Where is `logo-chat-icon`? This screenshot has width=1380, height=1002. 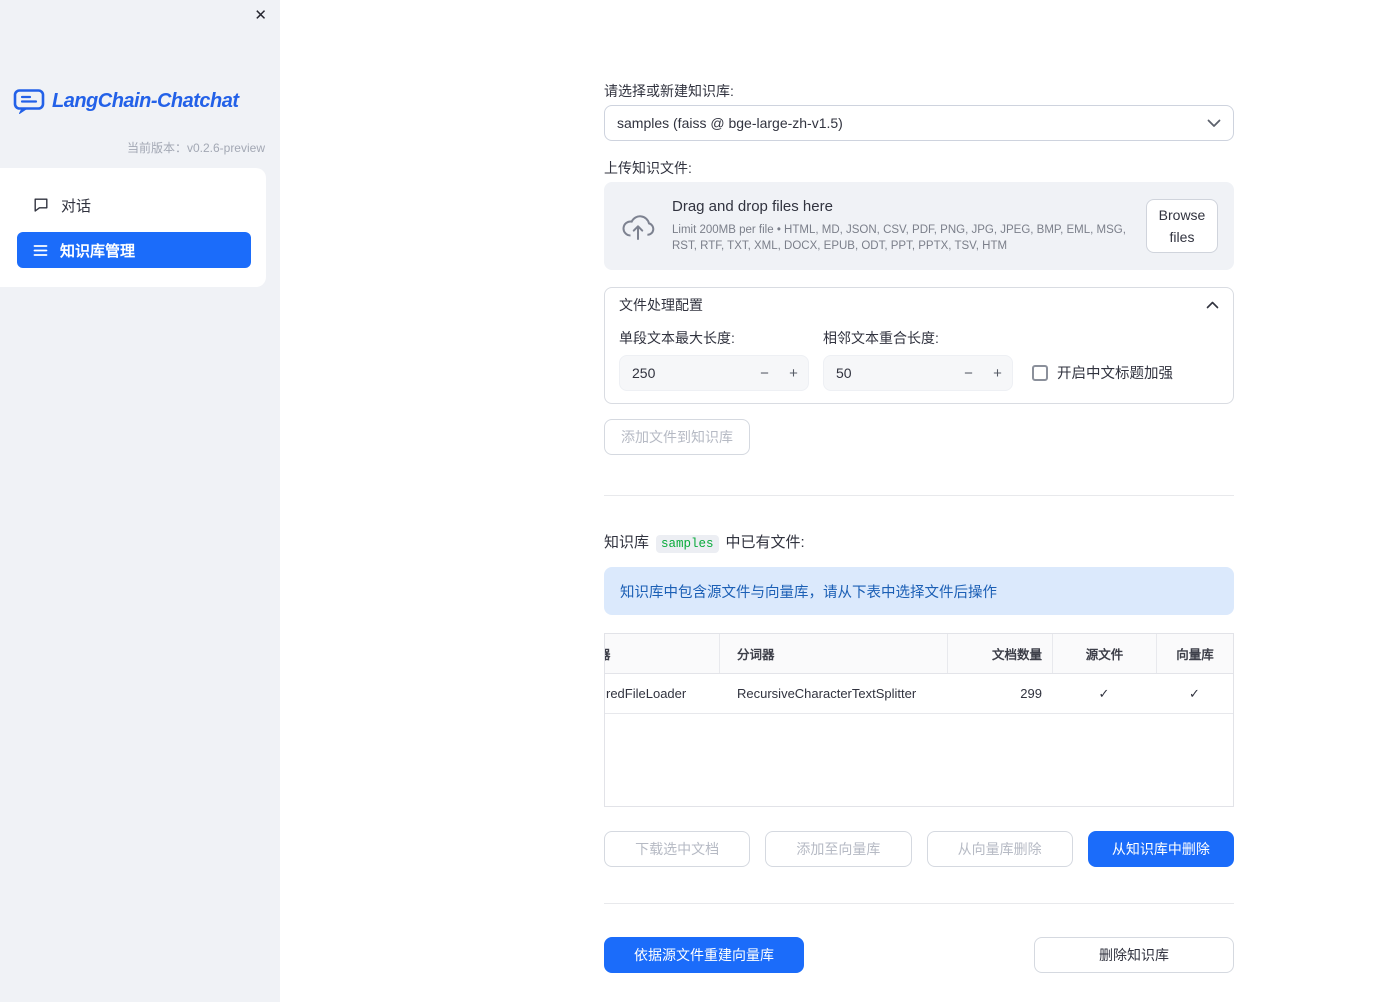
logo-chat-icon is located at coordinates (29, 101).